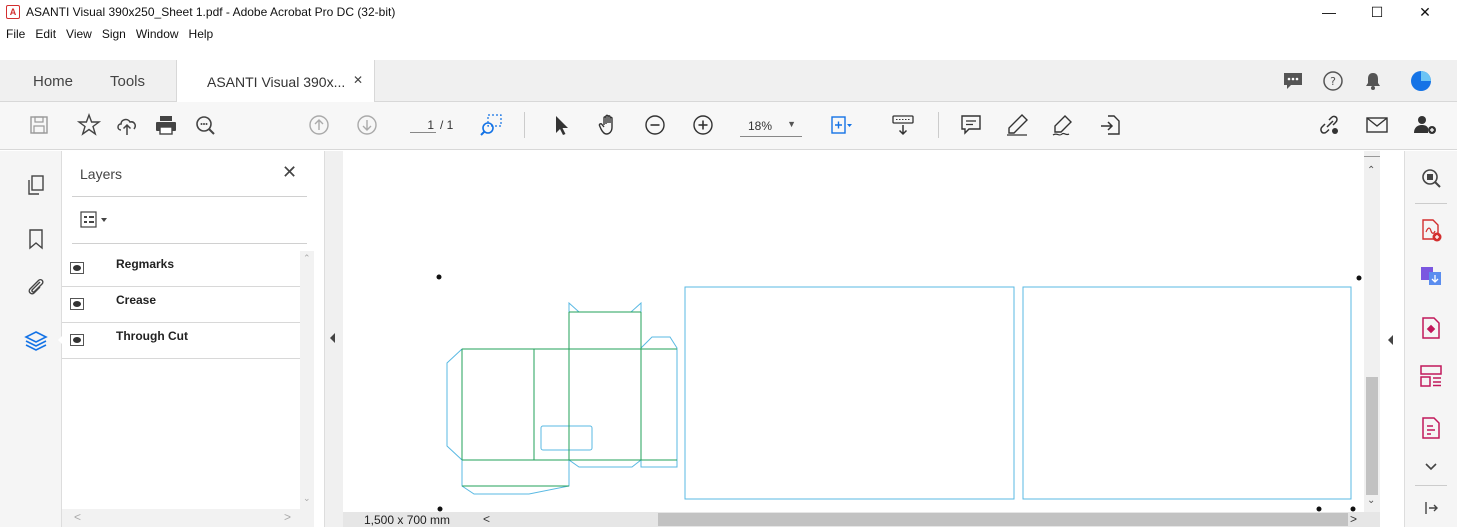  I want to click on star-icon, so click(89, 125).